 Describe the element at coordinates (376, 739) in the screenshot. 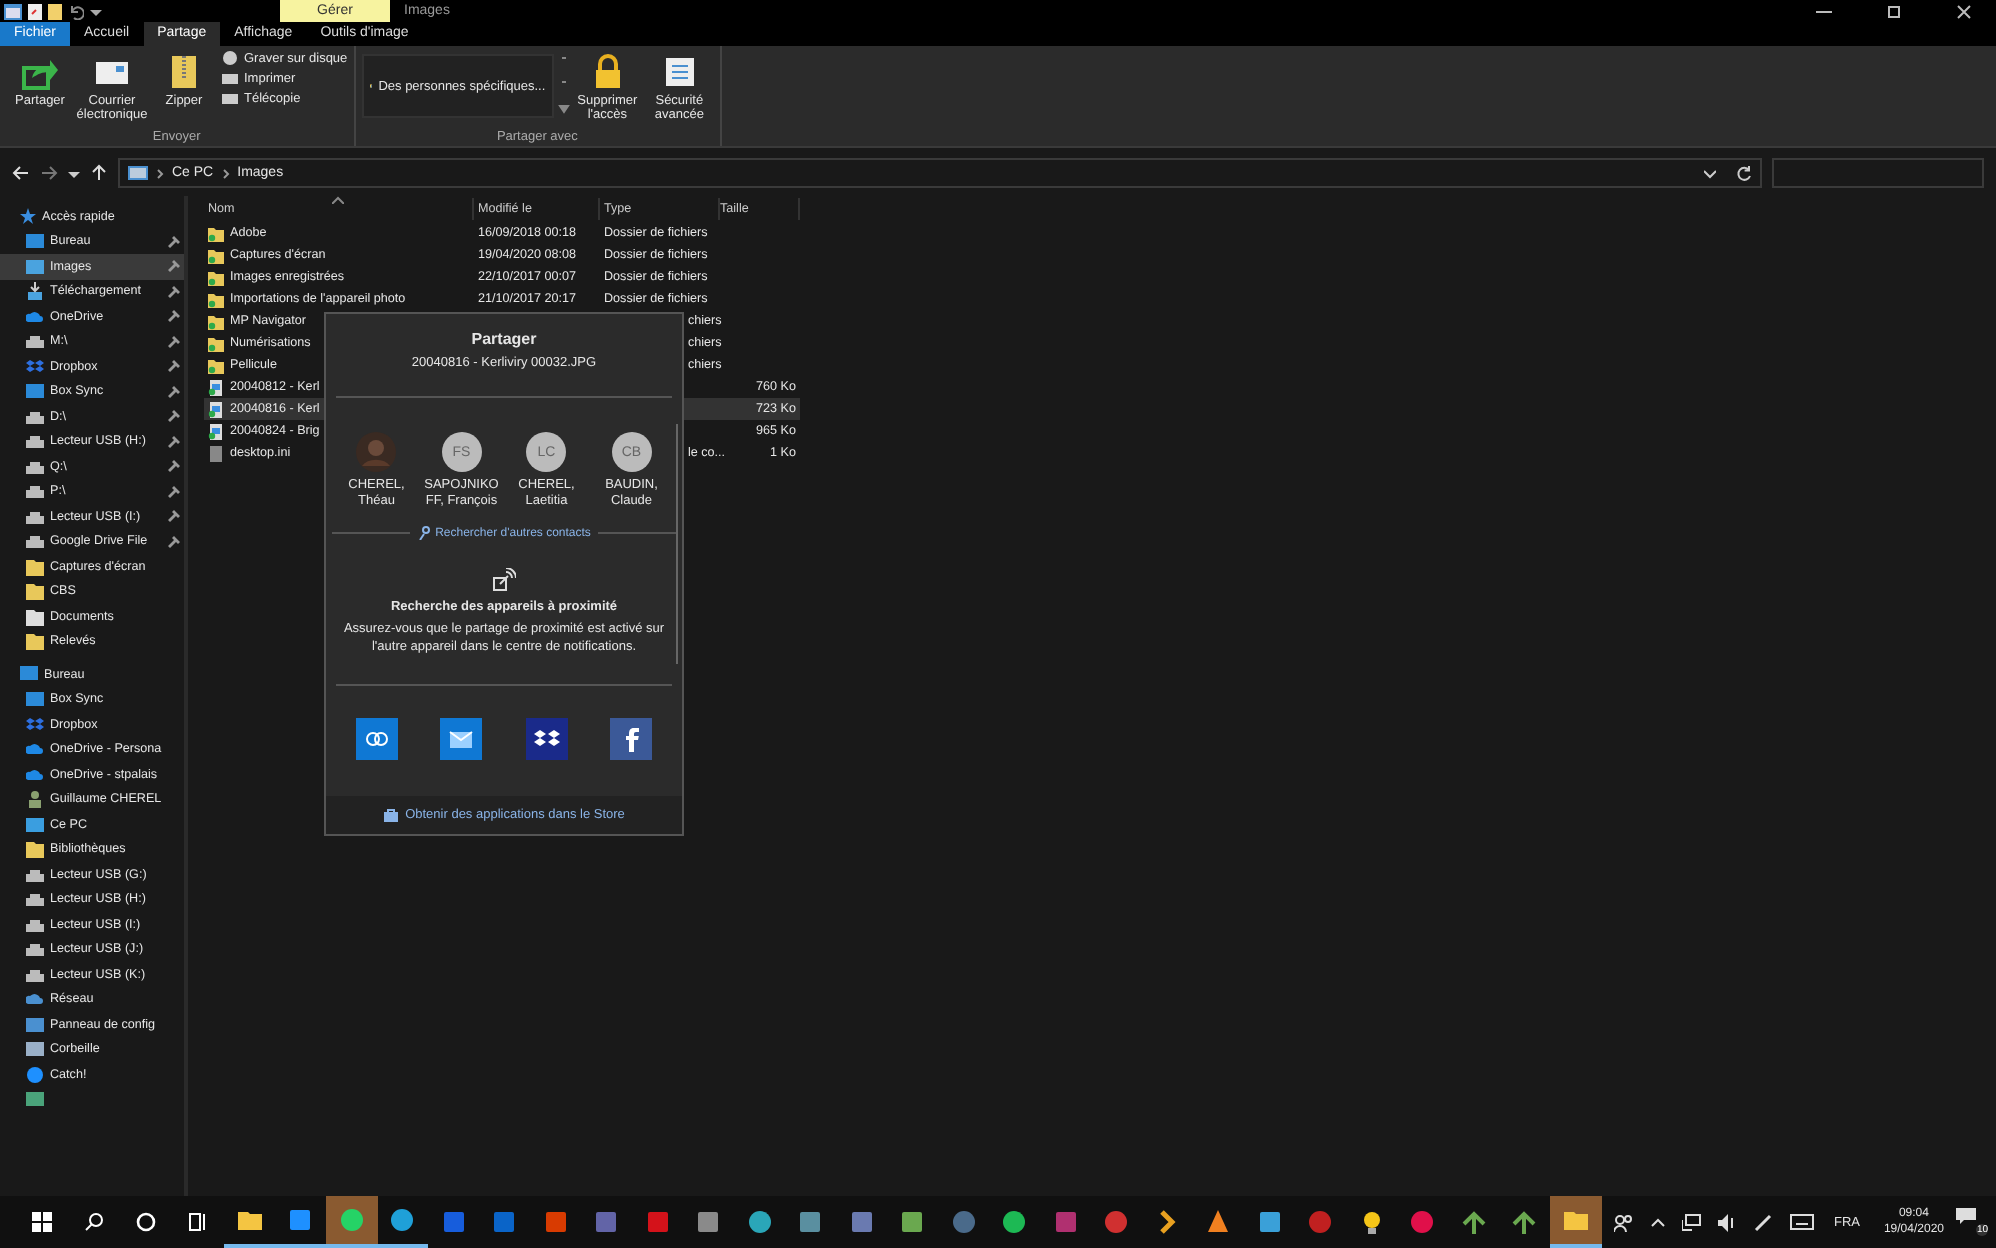

I see `link-icon` at that location.